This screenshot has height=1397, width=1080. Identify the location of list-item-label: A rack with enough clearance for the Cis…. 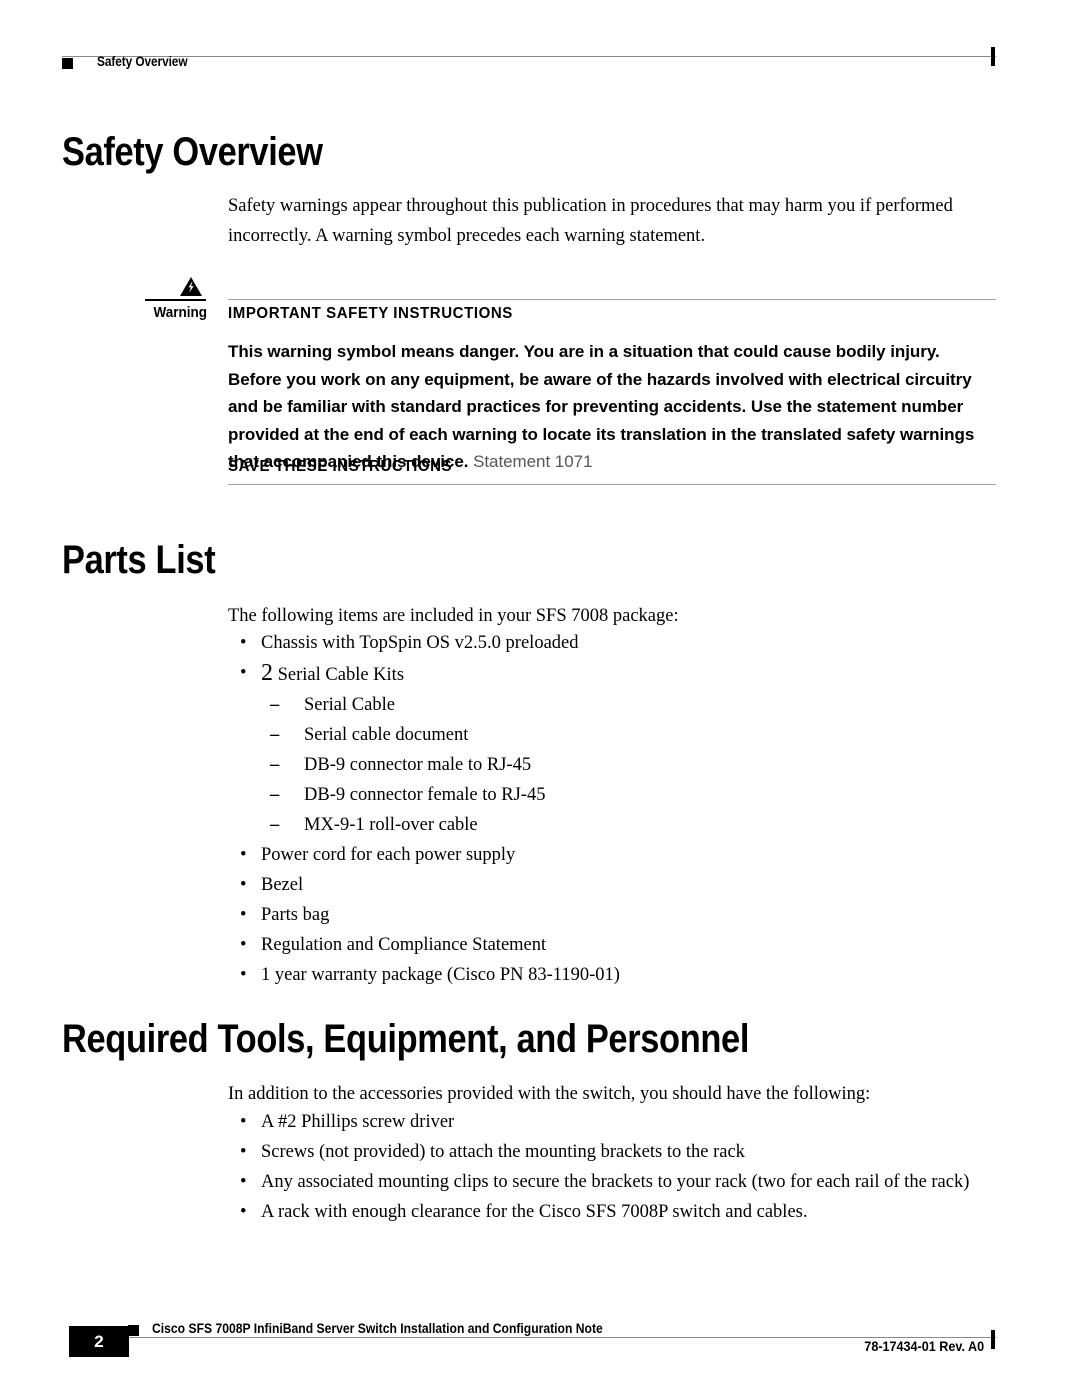
(534, 1212).